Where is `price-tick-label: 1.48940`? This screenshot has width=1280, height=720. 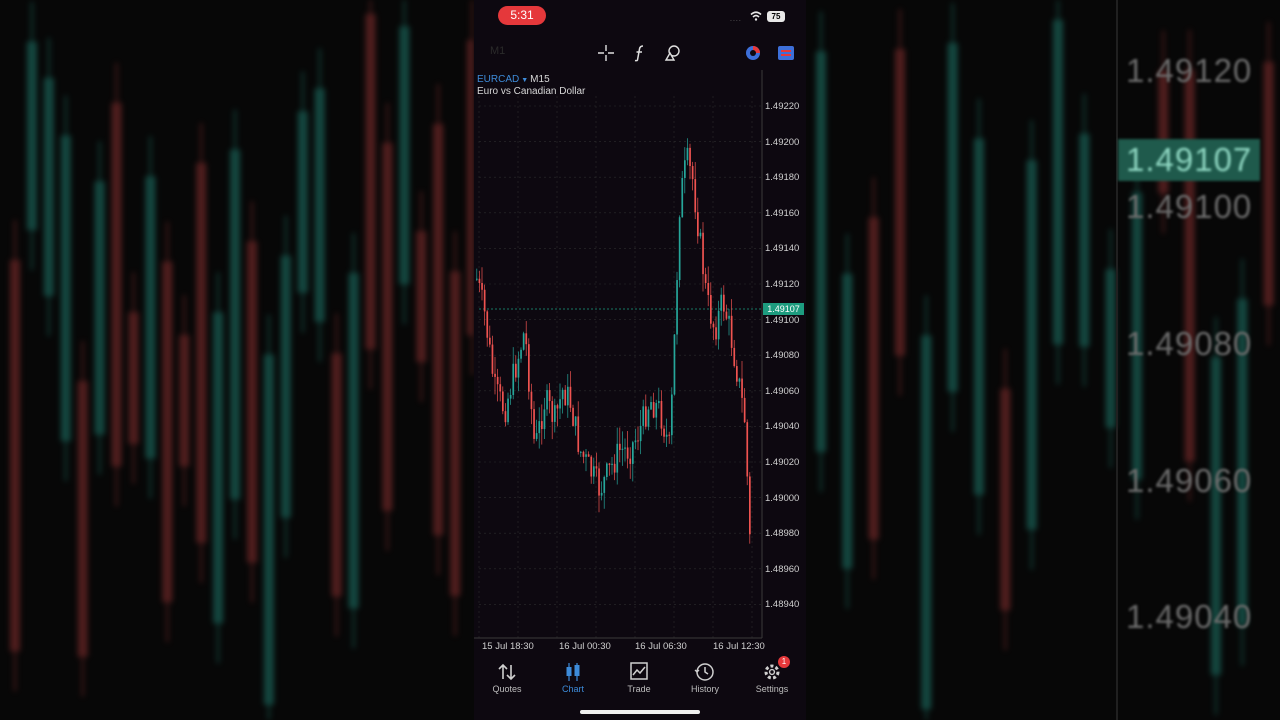
price-tick-label: 1.48940 is located at coordinates (782, 605).